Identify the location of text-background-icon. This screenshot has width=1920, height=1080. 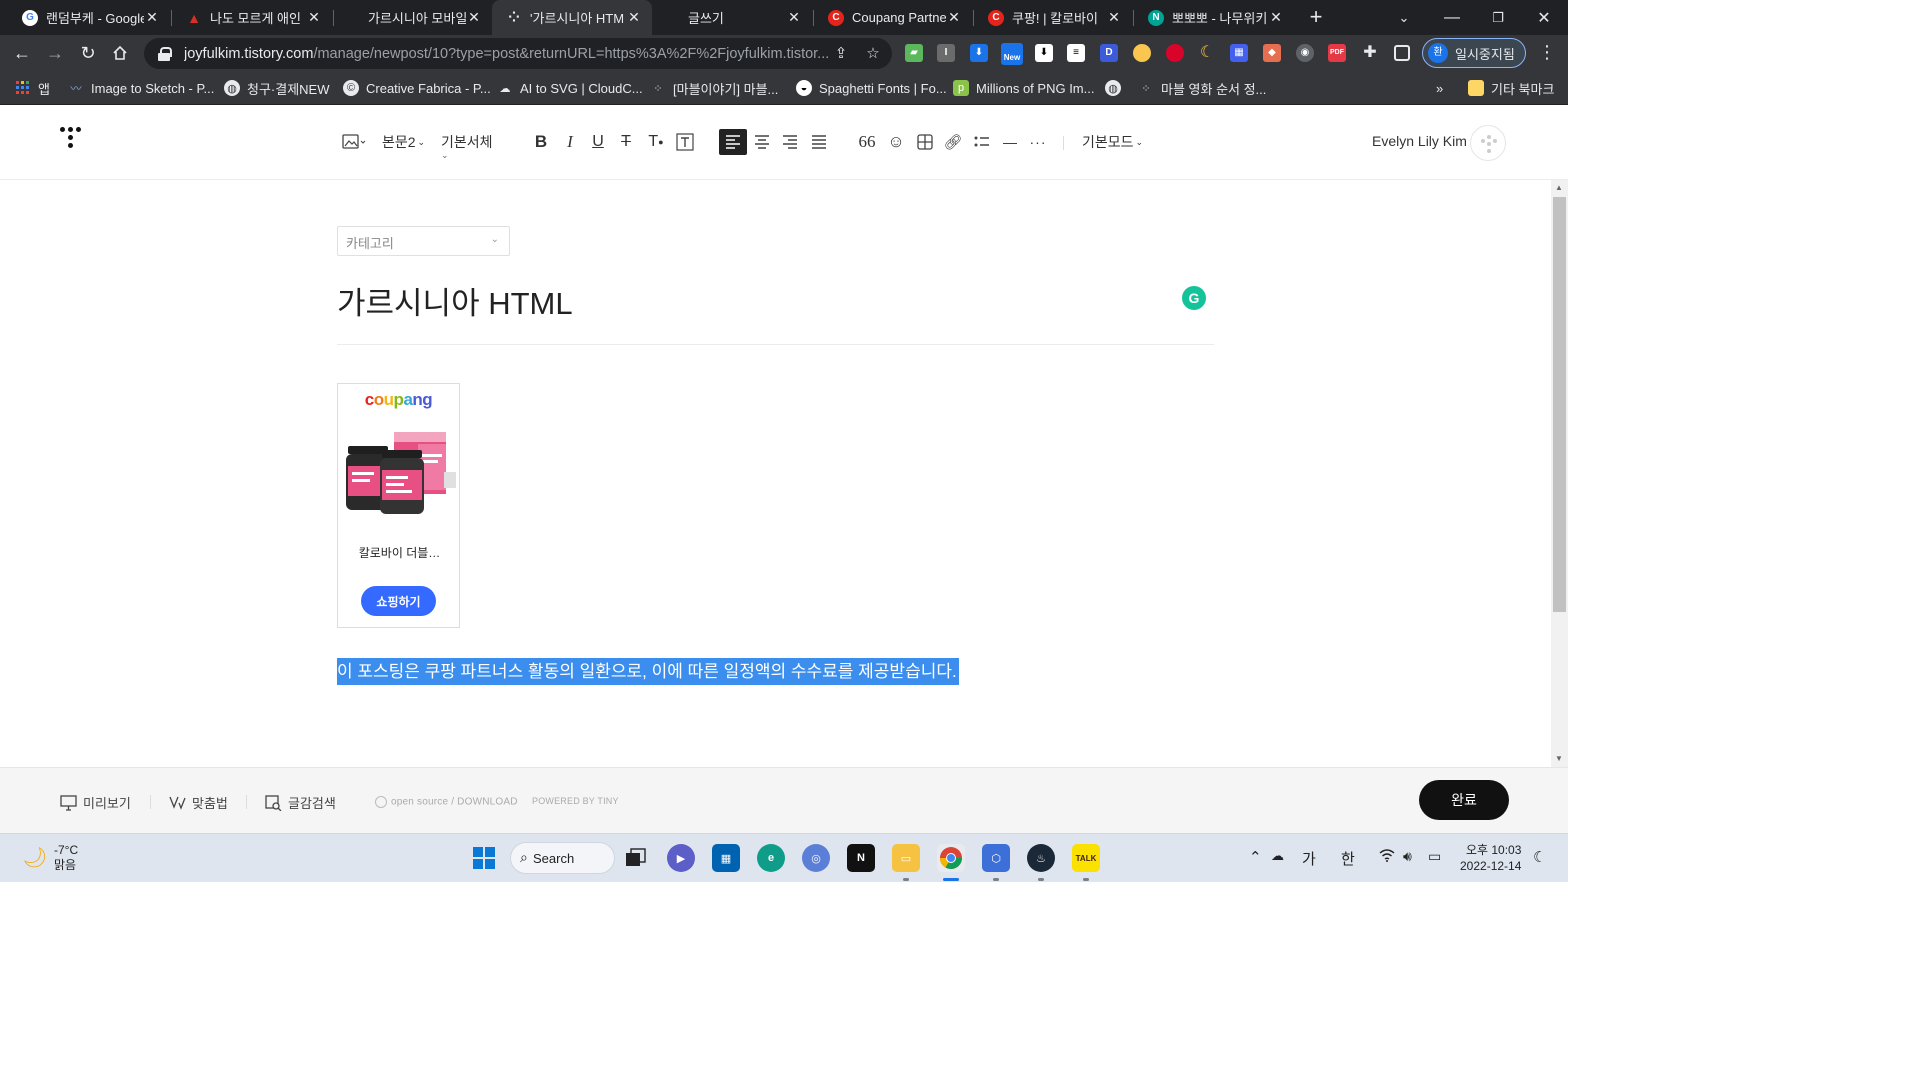
(685, 142).